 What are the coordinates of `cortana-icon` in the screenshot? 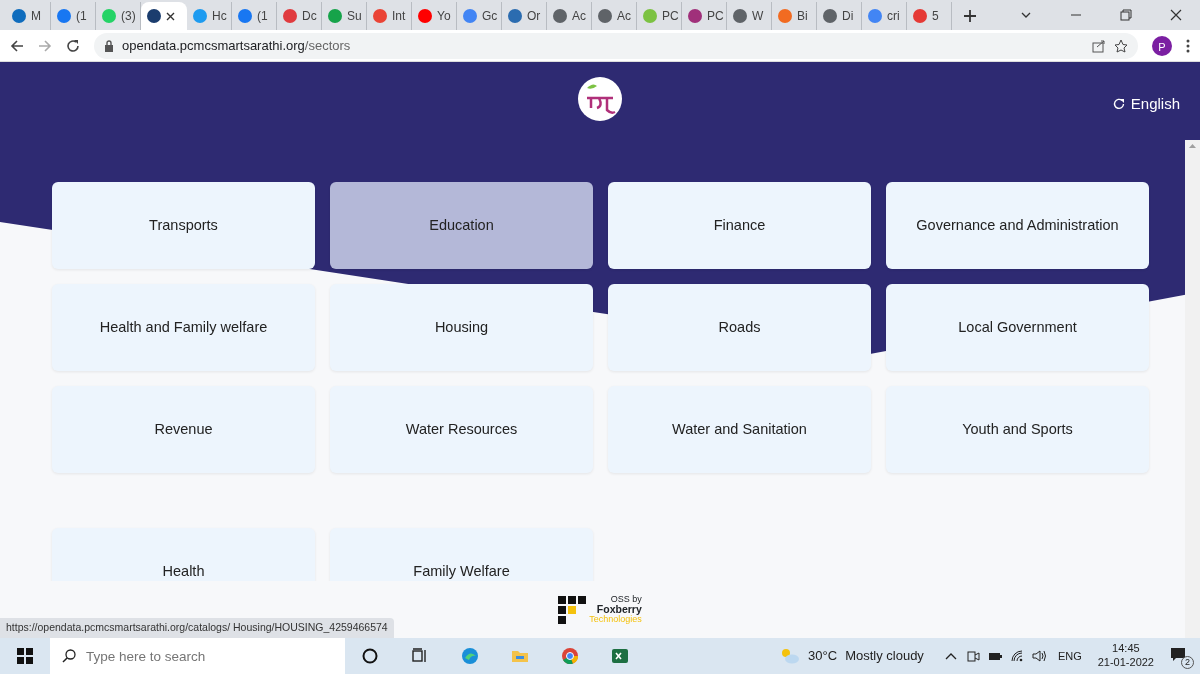 It's located at (370, 656).